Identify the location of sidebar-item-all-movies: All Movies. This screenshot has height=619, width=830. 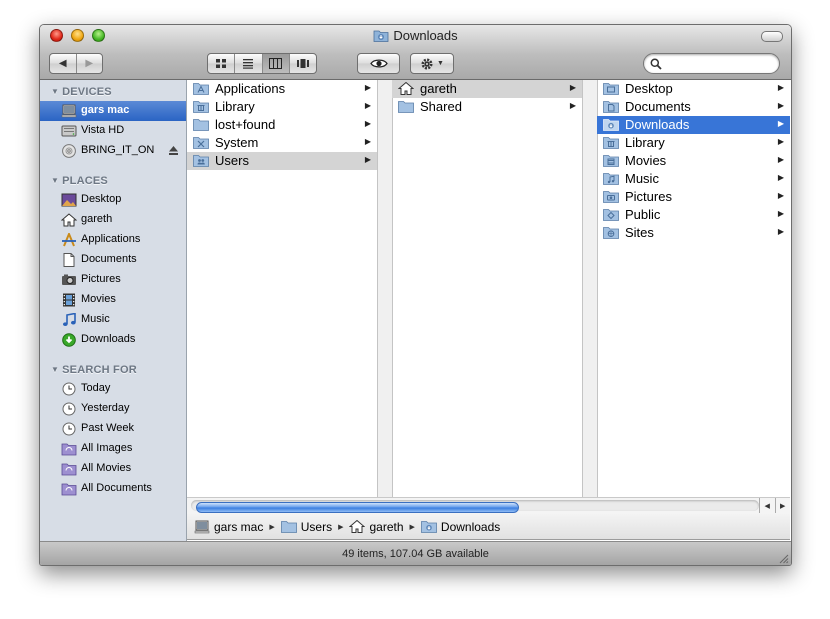
(113, 469).